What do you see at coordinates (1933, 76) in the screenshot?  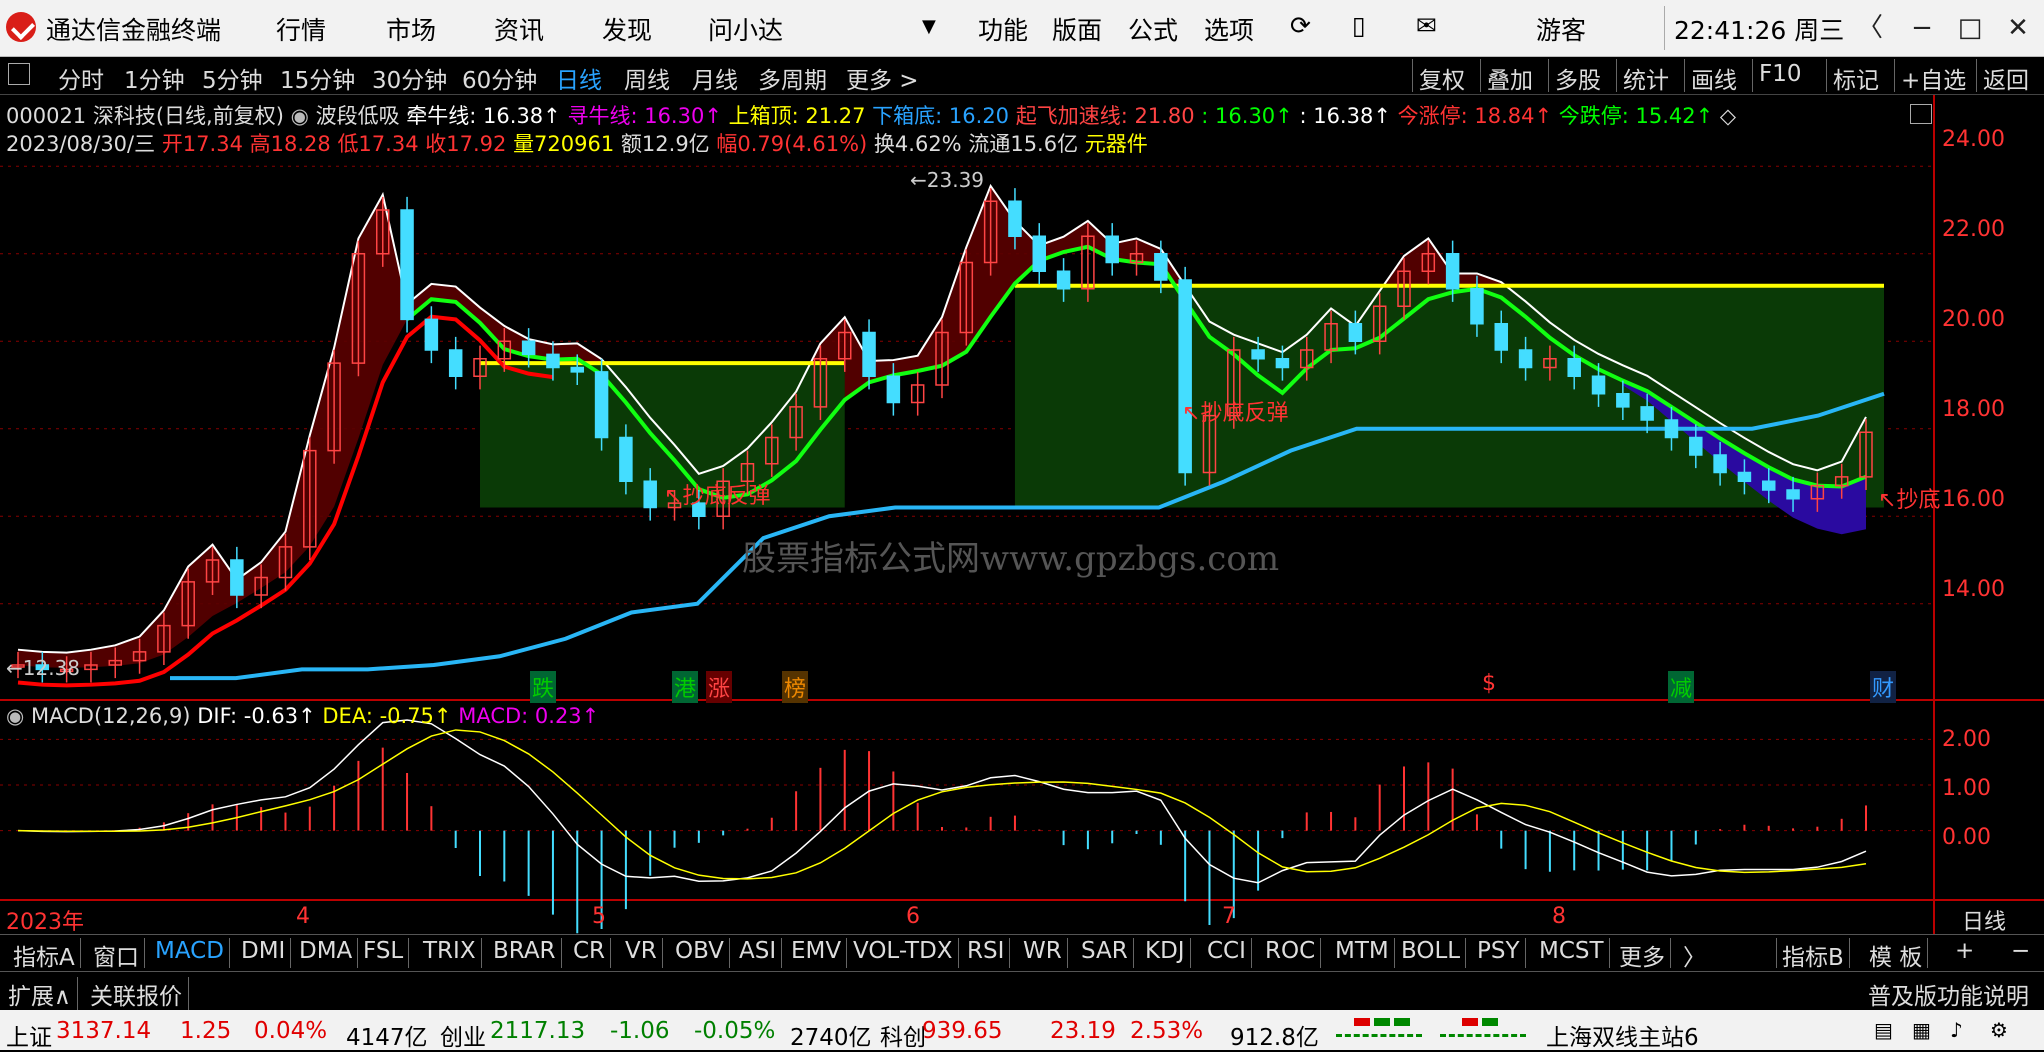 I see `btn-zixuan: +自选` at bounding box center [1933, 76].